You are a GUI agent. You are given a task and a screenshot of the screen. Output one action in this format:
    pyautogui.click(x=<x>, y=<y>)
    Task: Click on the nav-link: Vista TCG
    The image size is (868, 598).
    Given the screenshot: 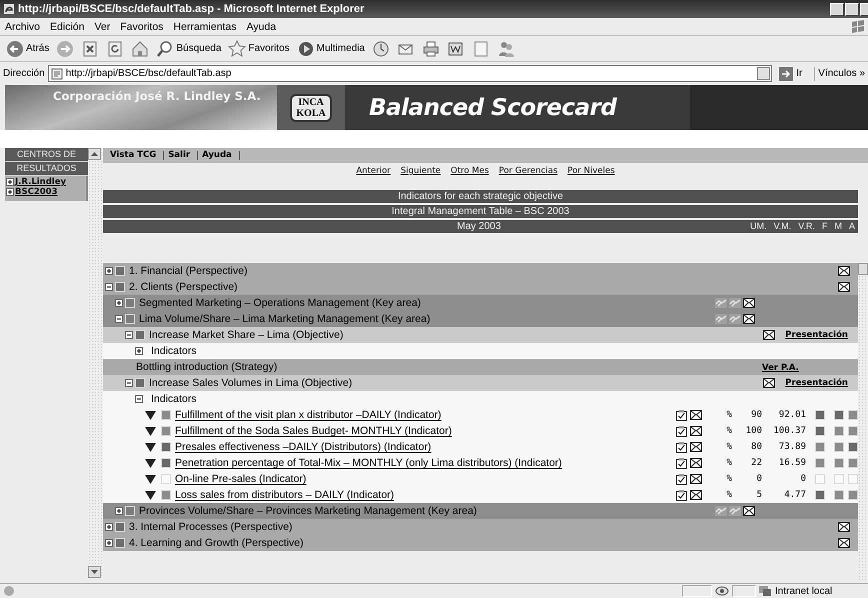 What is the action you would take?
    pyautogui.click(x=135, y=155)
    